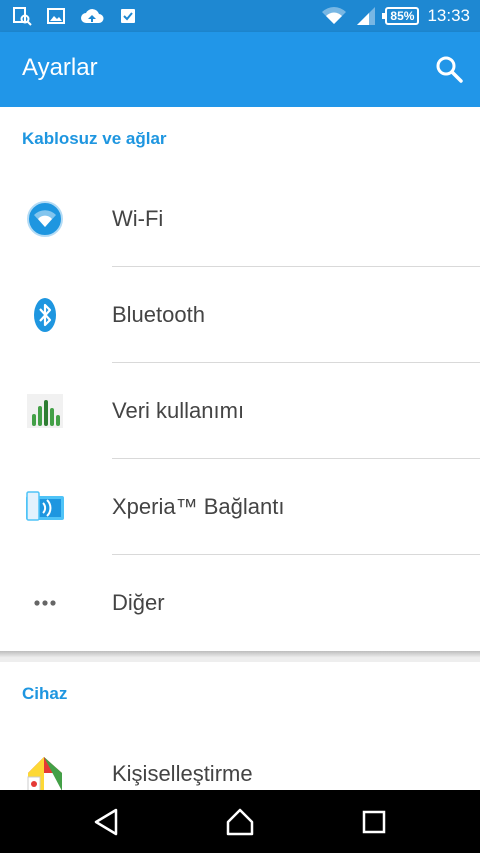 This screenshot has height=853, width=480. Describe the element at coordinates (240, 656) in the screenshot. I see `section-separator` at that location.